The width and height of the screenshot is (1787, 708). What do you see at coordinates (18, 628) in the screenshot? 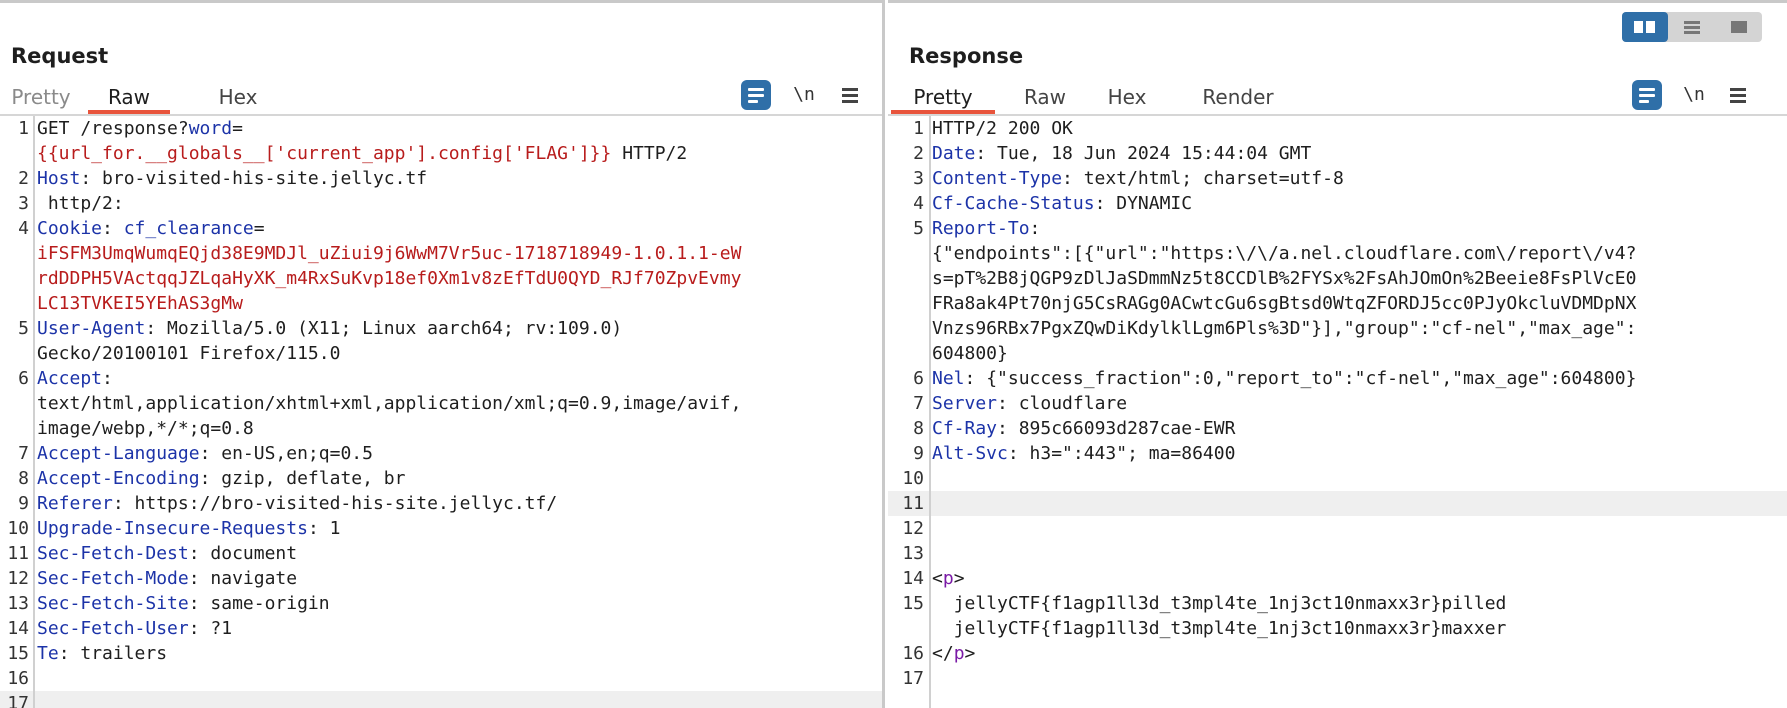
I see `line-number: 14` at bounding box center [18, 628].